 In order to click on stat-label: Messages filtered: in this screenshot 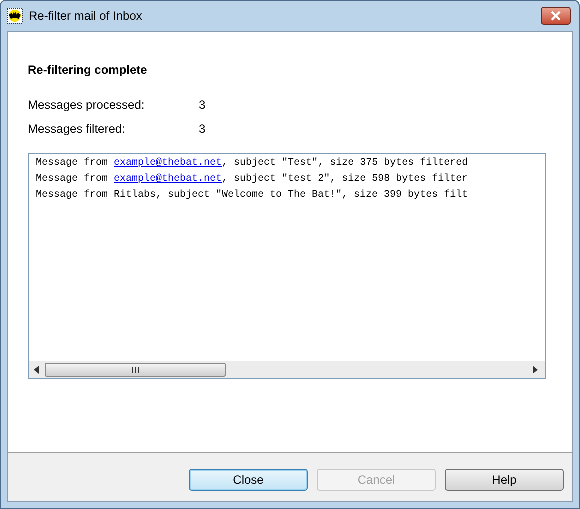, I will do `click(77, 129)`.